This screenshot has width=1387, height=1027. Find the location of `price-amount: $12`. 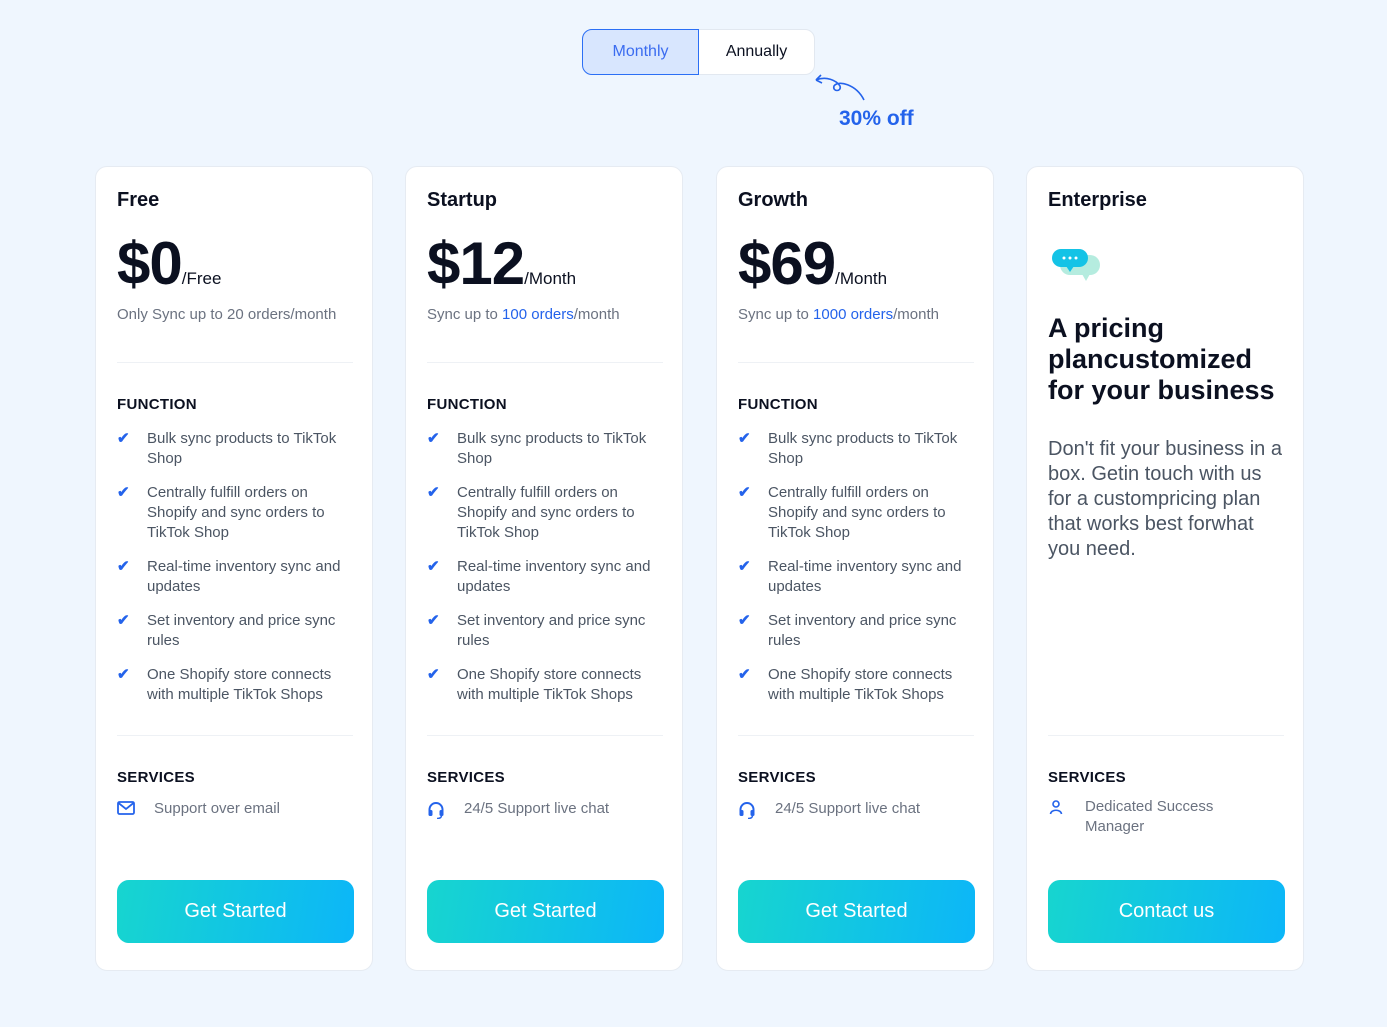

price-amount: $12 is located at coordinates (476, 263).